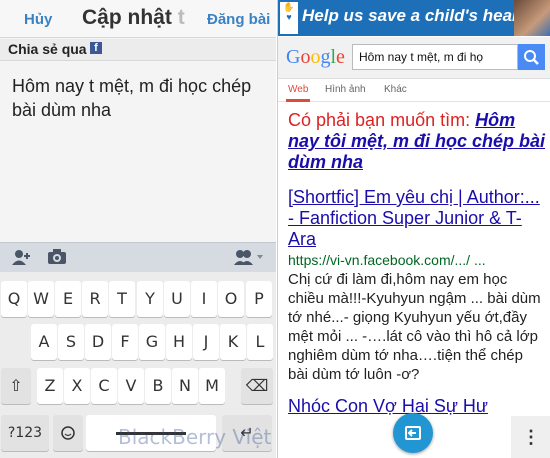 This screenshot has height=458, width=550. Describe the element at coordinates (138, 257) in the screenshot. I see `attachment-bar` at that location.